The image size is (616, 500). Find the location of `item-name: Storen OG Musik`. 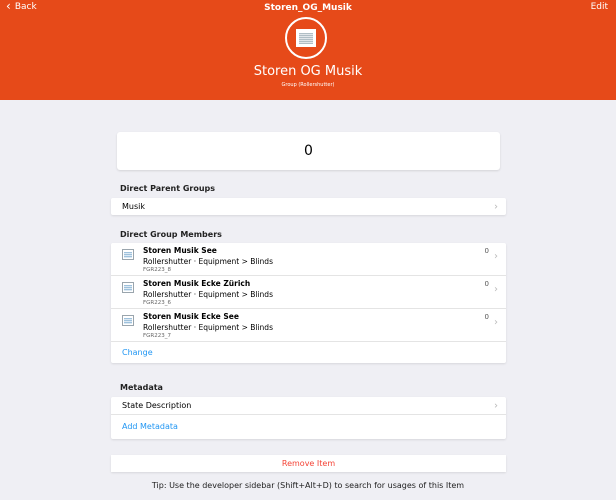

item-name: Storen OG Musik is located at coordinates (308, 71).